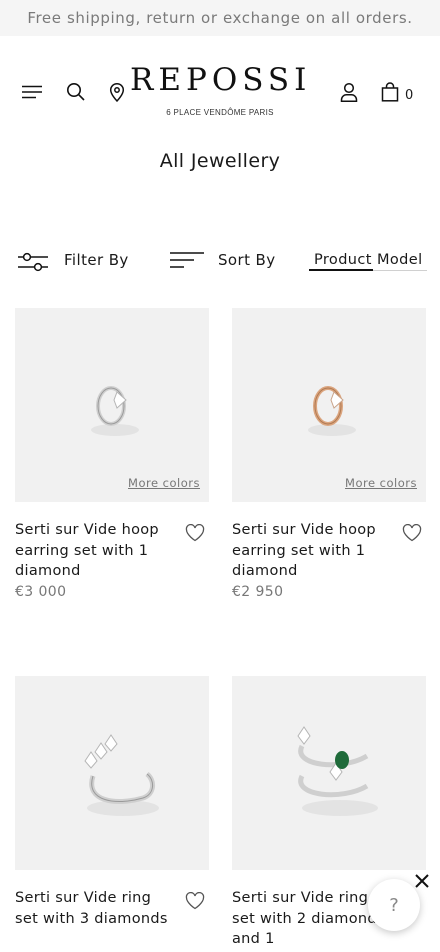 The width and height of the screenshot is (440, 952). I want to click on cart-count: 0, so click(409, 95).